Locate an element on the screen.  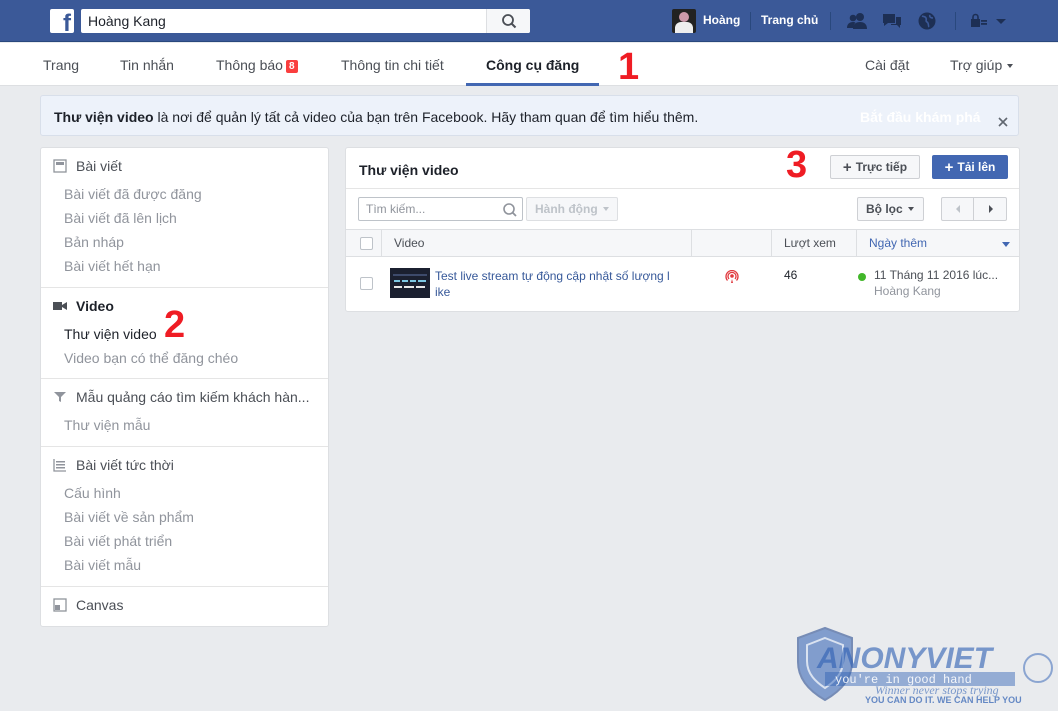
row-checkbox is located at coordinates (366, 283).